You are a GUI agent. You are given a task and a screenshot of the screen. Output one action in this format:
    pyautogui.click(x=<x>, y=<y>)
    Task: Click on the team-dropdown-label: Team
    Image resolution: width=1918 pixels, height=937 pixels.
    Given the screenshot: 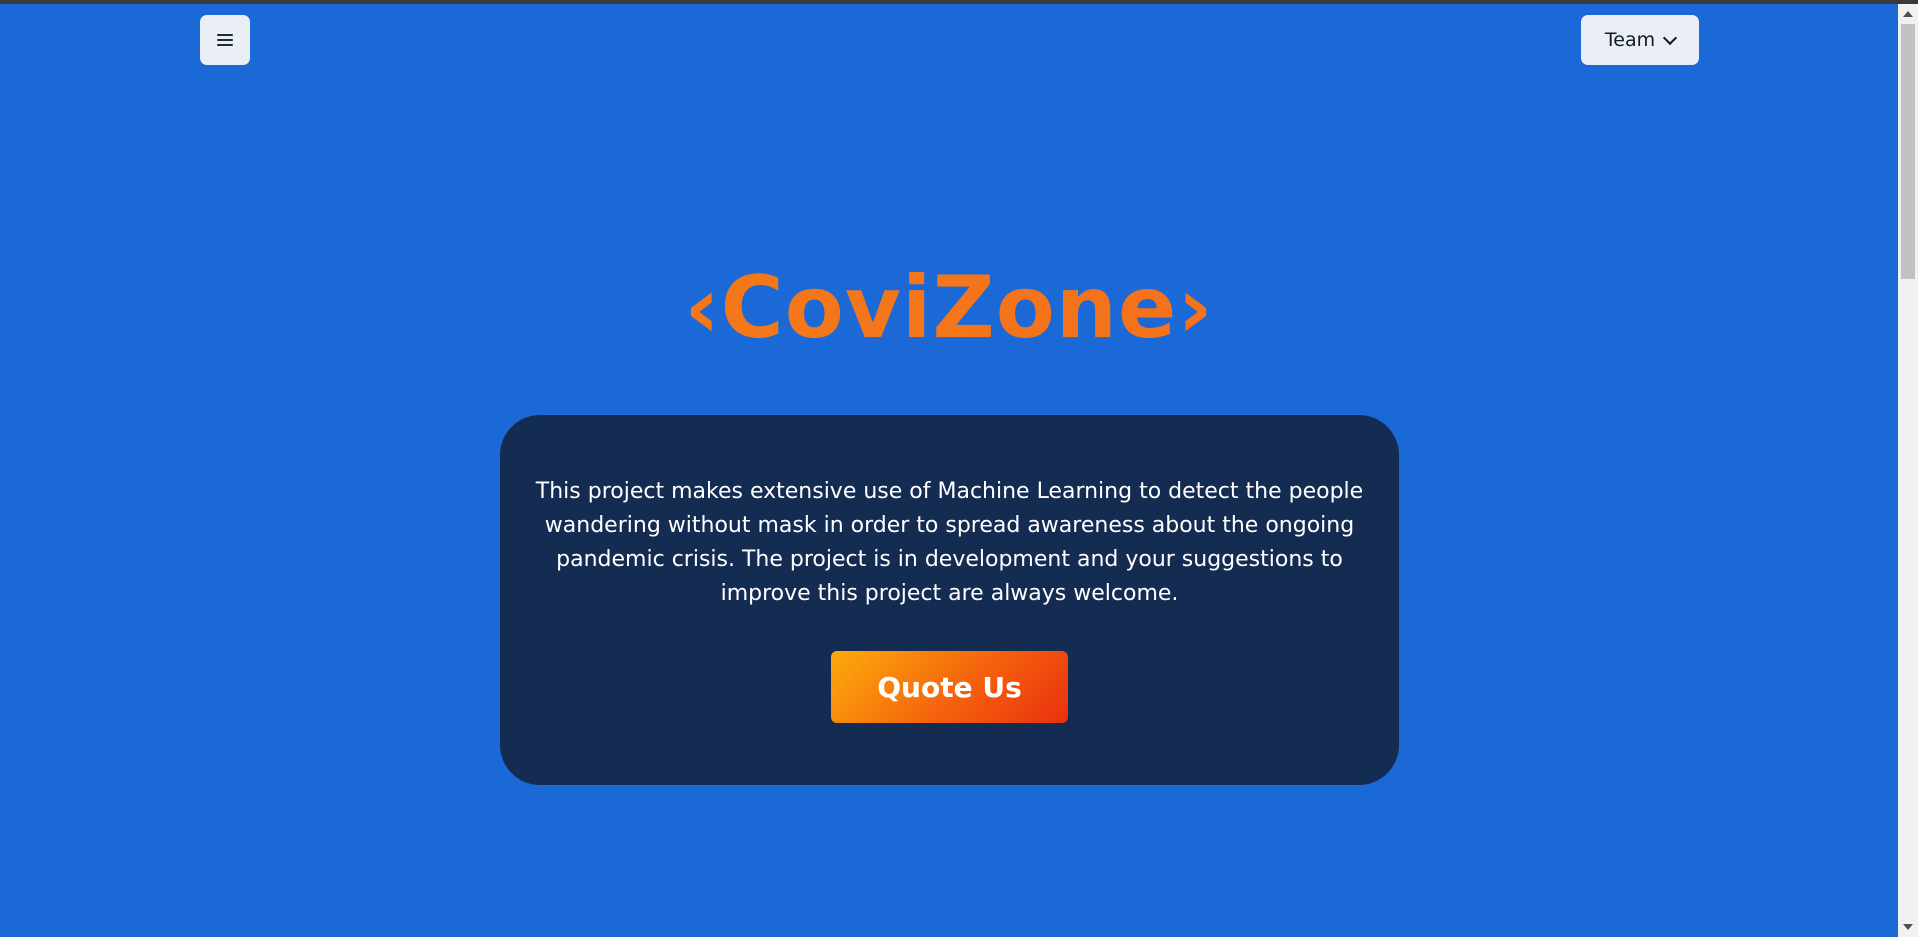 What is the action you would take?
    pyautogui.click(x=1630, y=40)
    